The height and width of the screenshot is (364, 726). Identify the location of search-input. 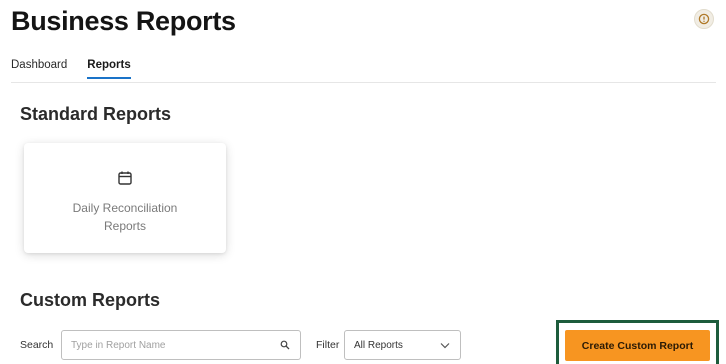
(175, 345).